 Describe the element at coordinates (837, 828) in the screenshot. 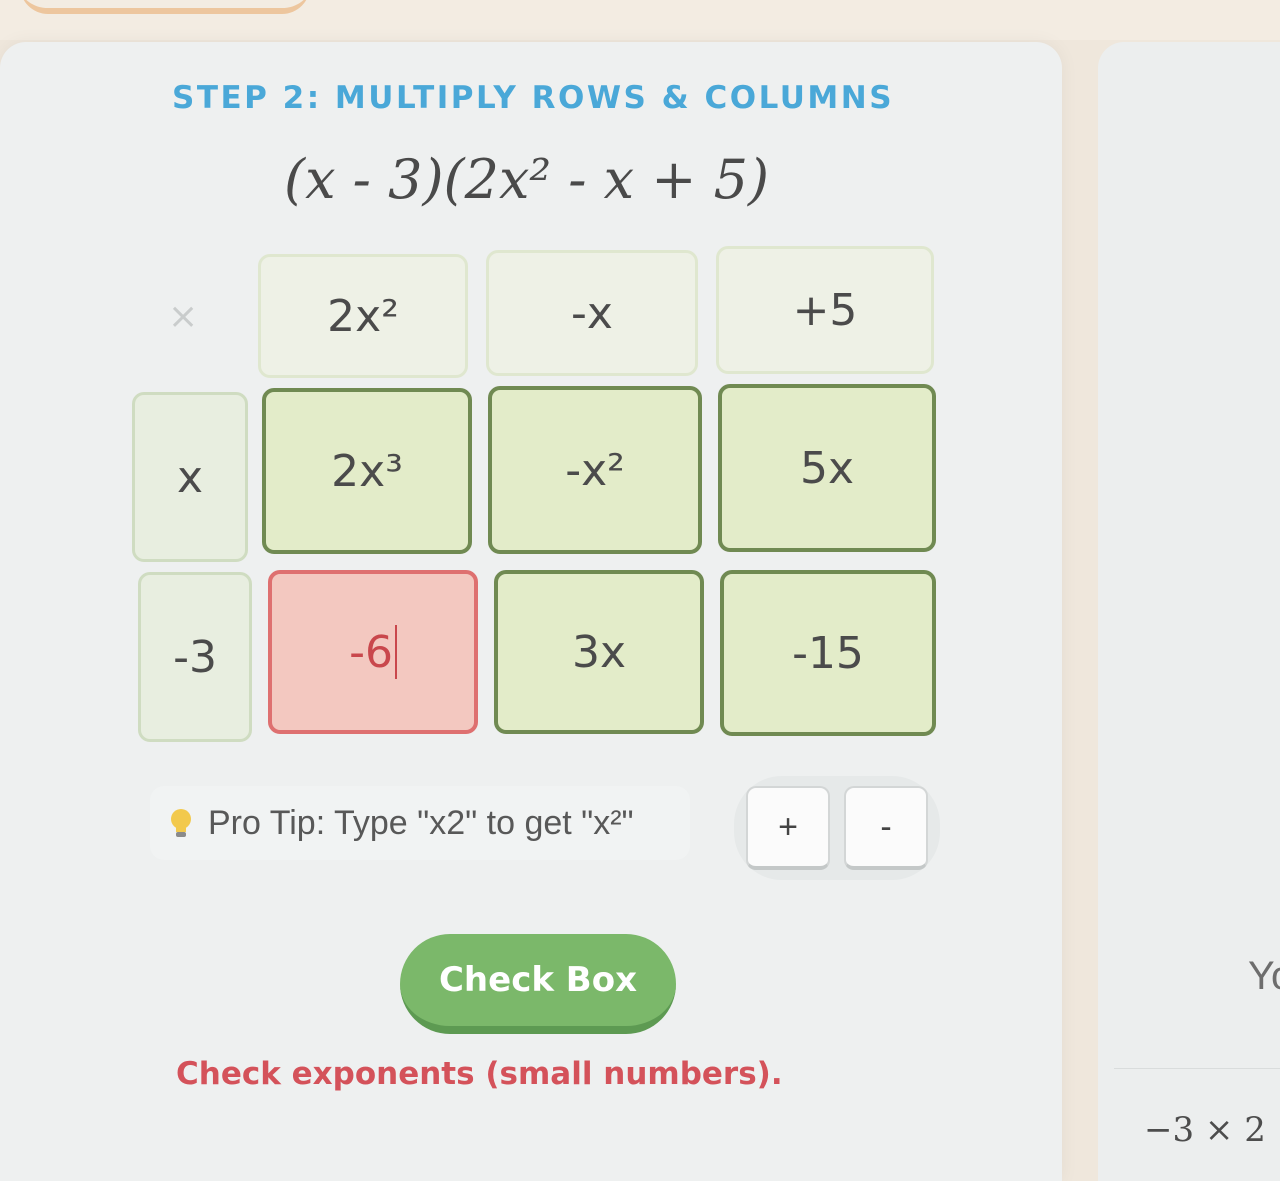

I see `sign-button-group: + -` at that location.